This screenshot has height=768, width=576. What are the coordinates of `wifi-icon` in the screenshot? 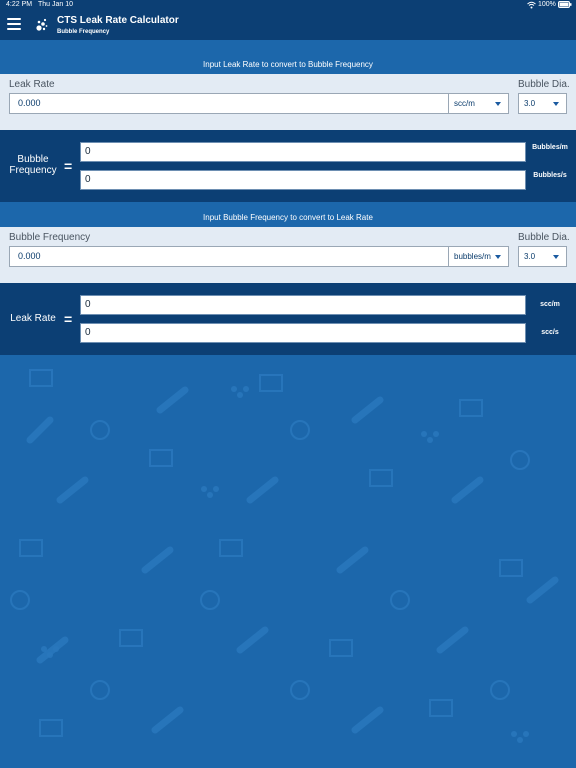 It's located at (531, 5).